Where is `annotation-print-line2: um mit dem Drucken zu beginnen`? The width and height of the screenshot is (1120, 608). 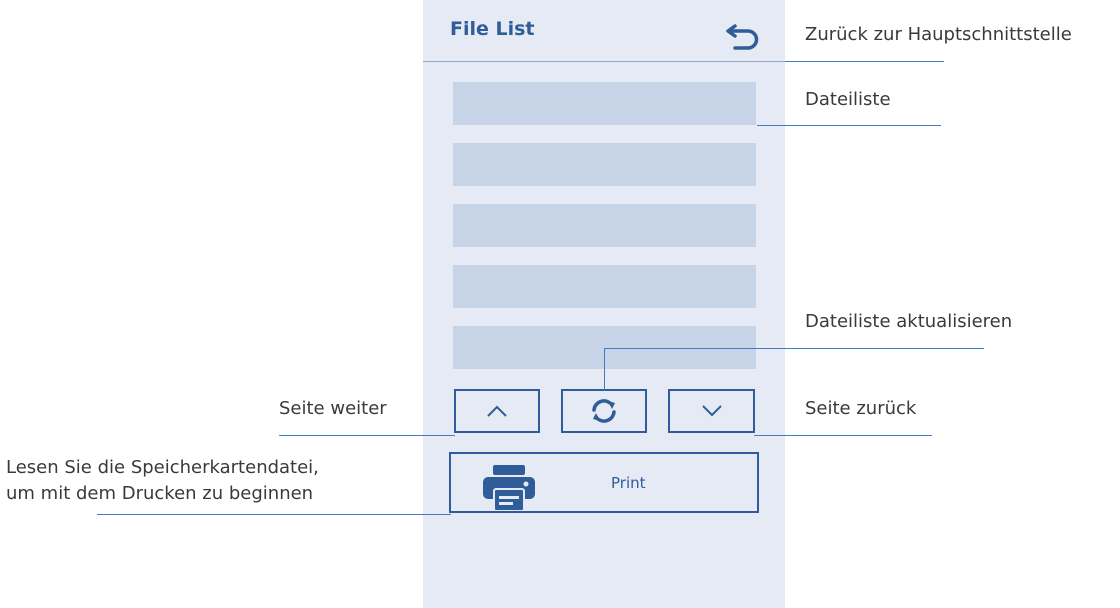 annotation-print-line2: um mit dem Drucken zu beginnen is located at coordinates (160, 493).